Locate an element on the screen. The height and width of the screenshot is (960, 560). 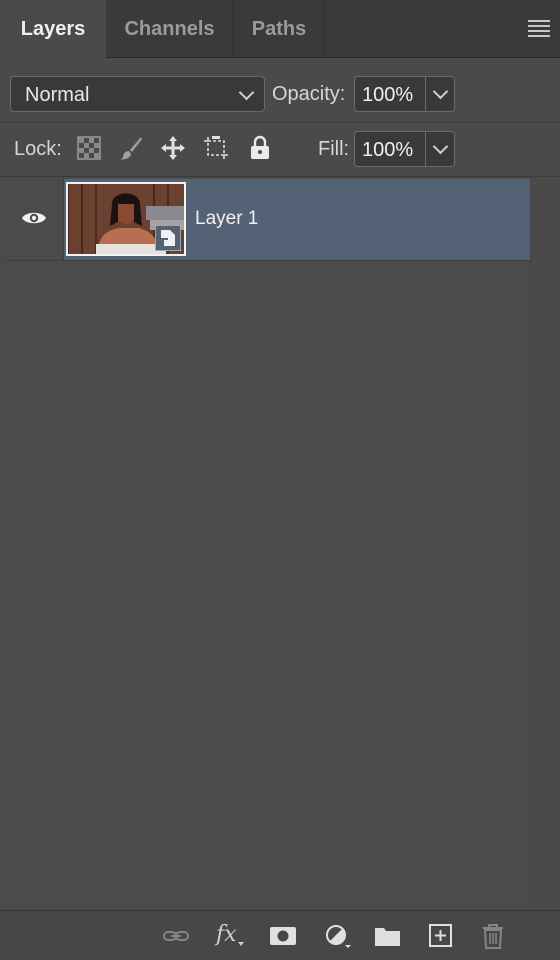
layer-style-fx-icon: fx is located at coordinates (230, 935).